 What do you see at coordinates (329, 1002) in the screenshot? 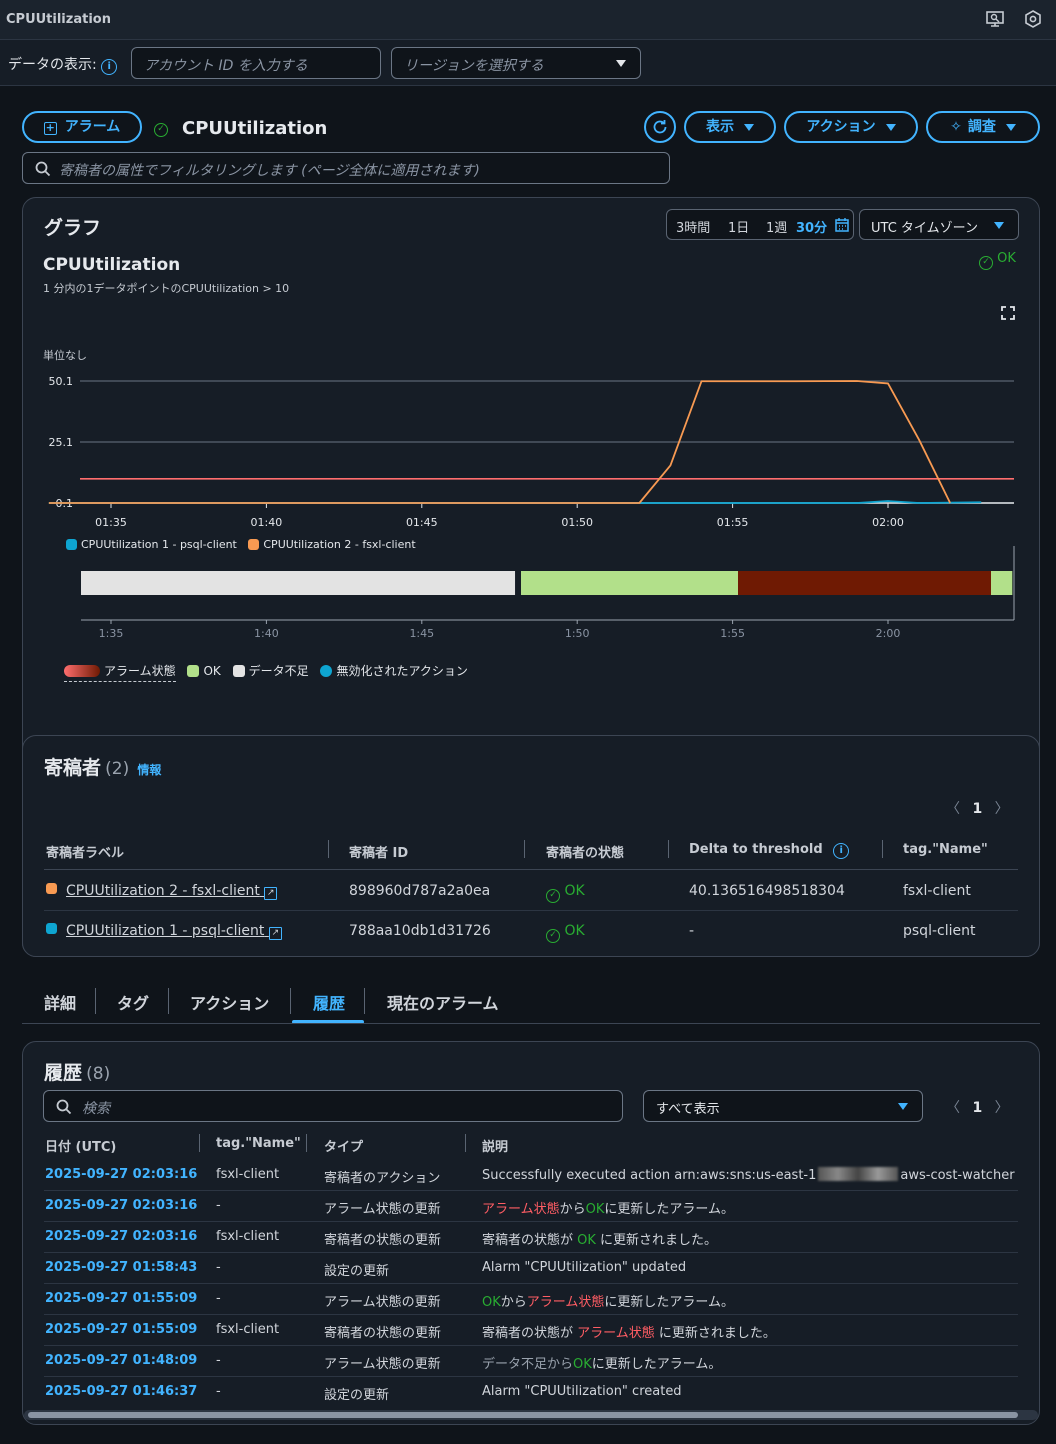
I see `tab-history: 履歴` at bounding box center [329, 1002].